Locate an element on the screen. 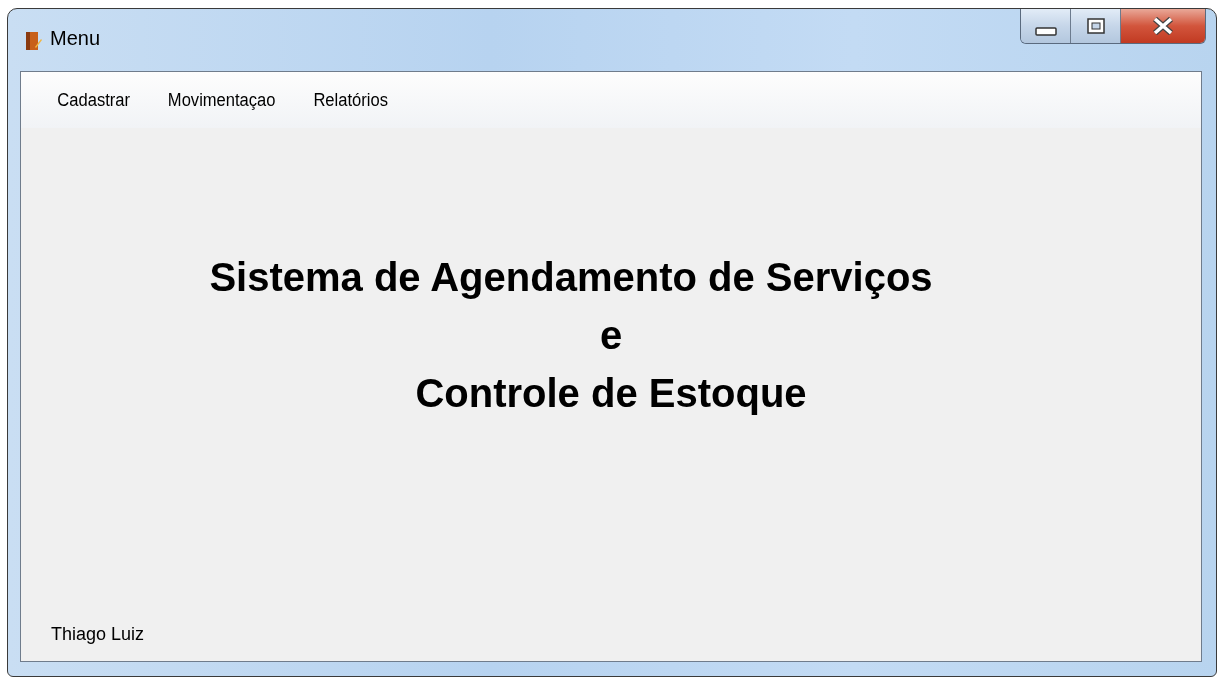  maximize-icon is located at coordinates (1095, 26).